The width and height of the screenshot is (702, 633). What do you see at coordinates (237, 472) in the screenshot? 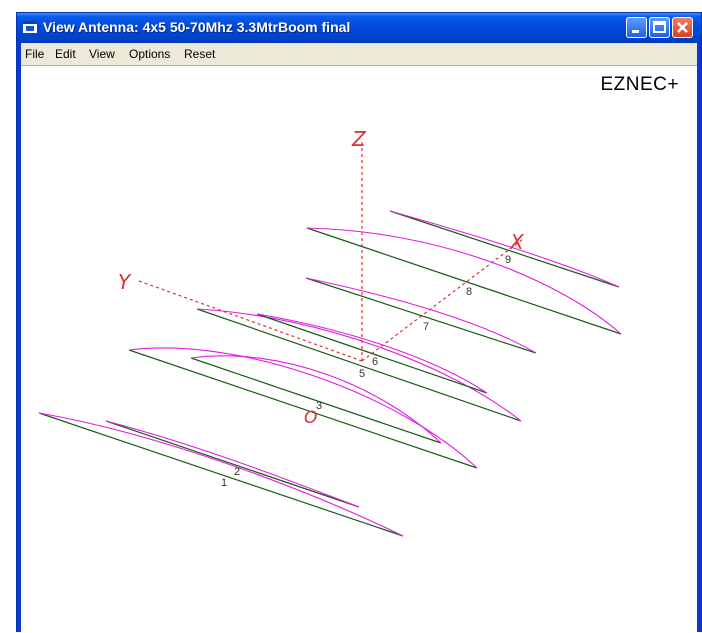
I see `wire-label-2: 2` at bounding box center [237, 472].